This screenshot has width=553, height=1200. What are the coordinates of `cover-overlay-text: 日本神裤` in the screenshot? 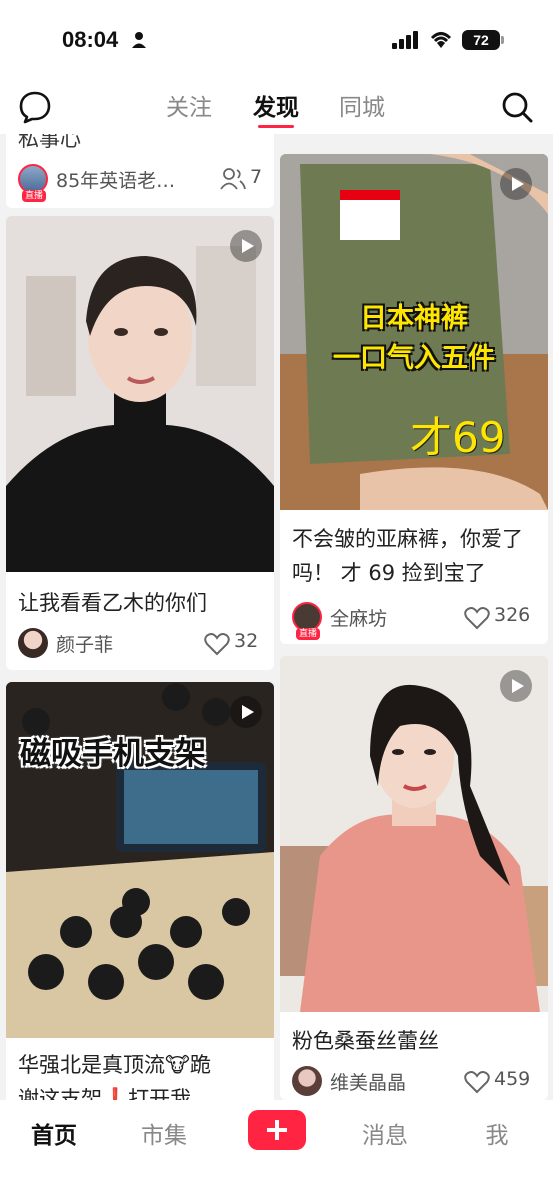 It's located at (414, 318).